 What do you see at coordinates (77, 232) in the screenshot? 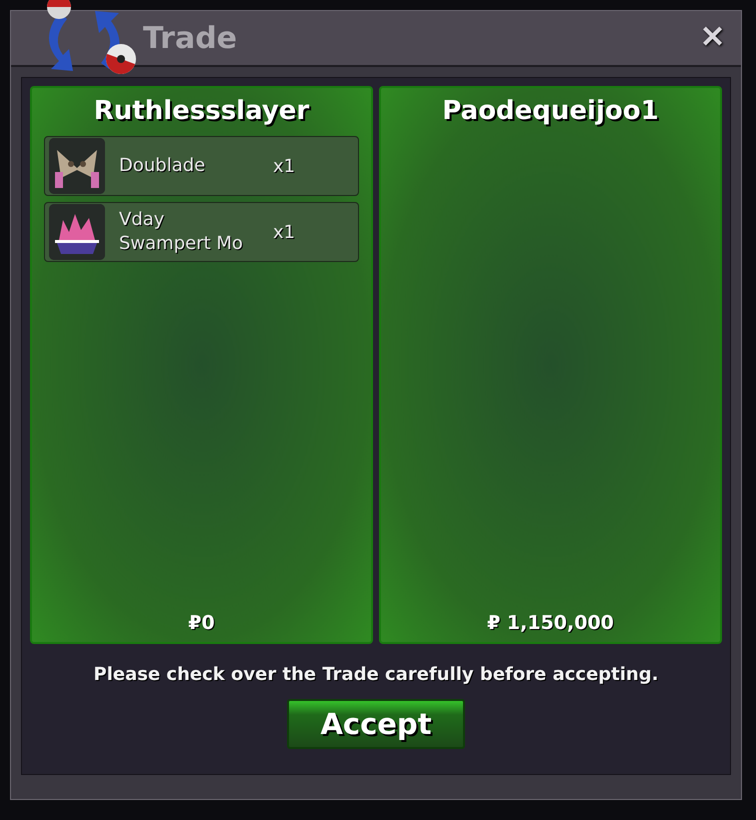
I see `coral-icon` at bounding box center [77, 232].